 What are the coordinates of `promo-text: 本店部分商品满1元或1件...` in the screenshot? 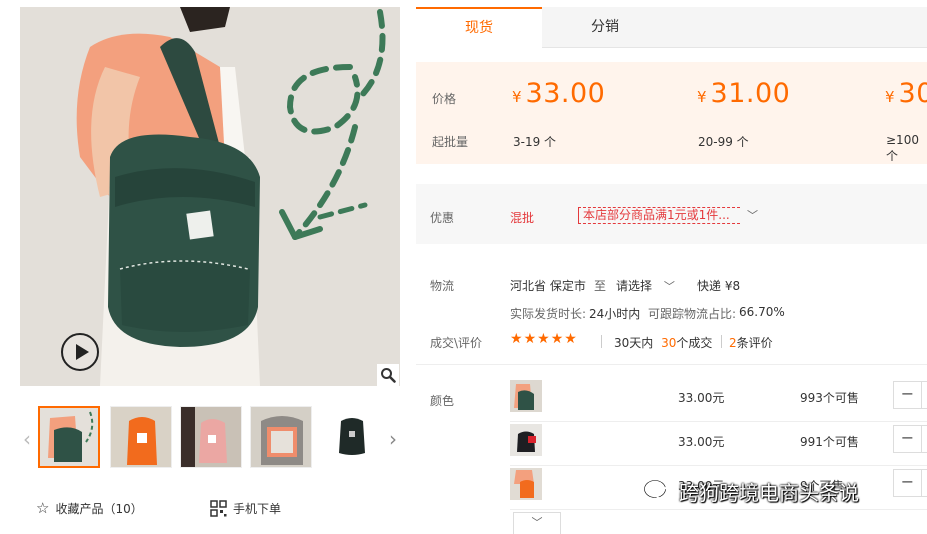 It's located at (659, 215).